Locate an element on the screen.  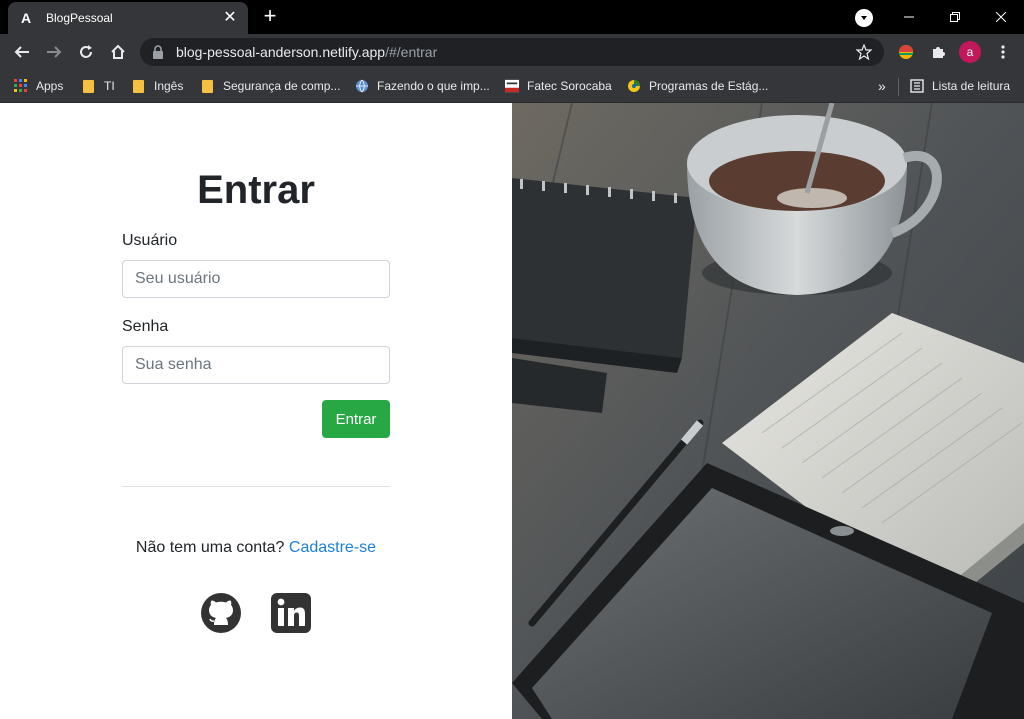
fatec-icon is located at coordinates (512, 86).